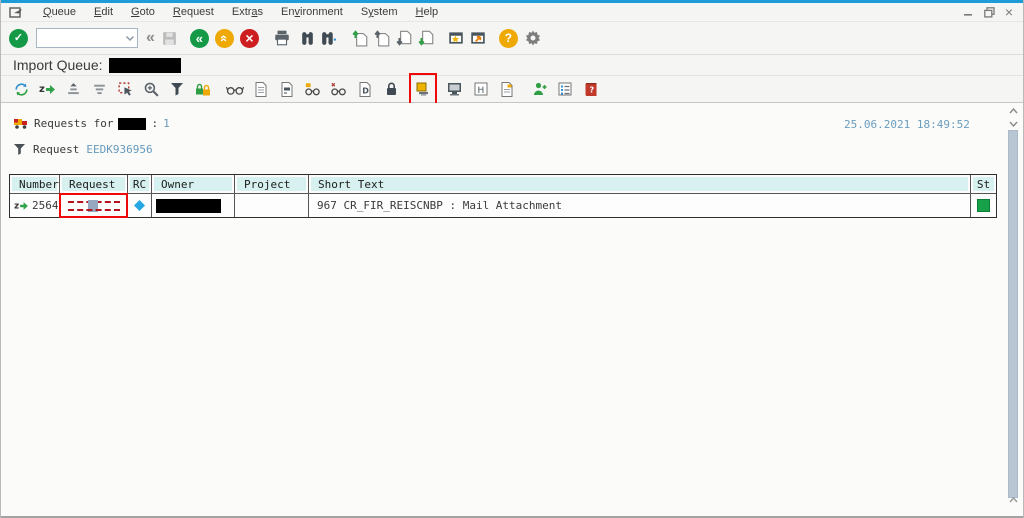 Image resolution: width=1024 pixels, height=518 pixels. I want to click on title-redaction, so click(144, 65).